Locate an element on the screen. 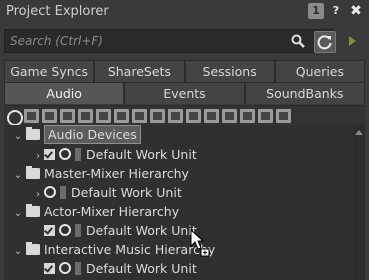  tab-game-syncs: Game Syncs is located at coordinates (49, 71).